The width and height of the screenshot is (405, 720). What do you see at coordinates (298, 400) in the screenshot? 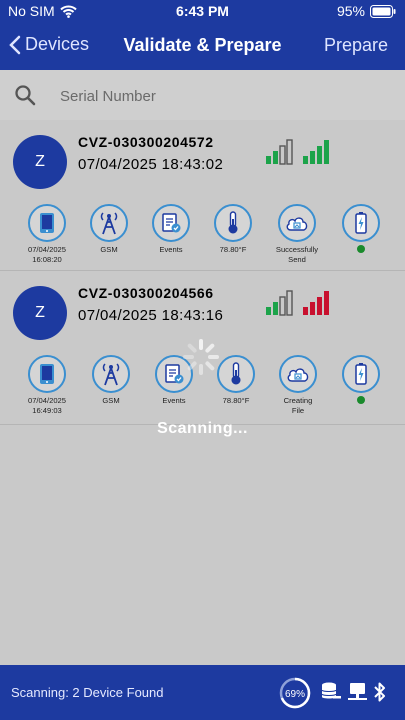
I see `action-label: Creating` at bounding box center [298, 400].